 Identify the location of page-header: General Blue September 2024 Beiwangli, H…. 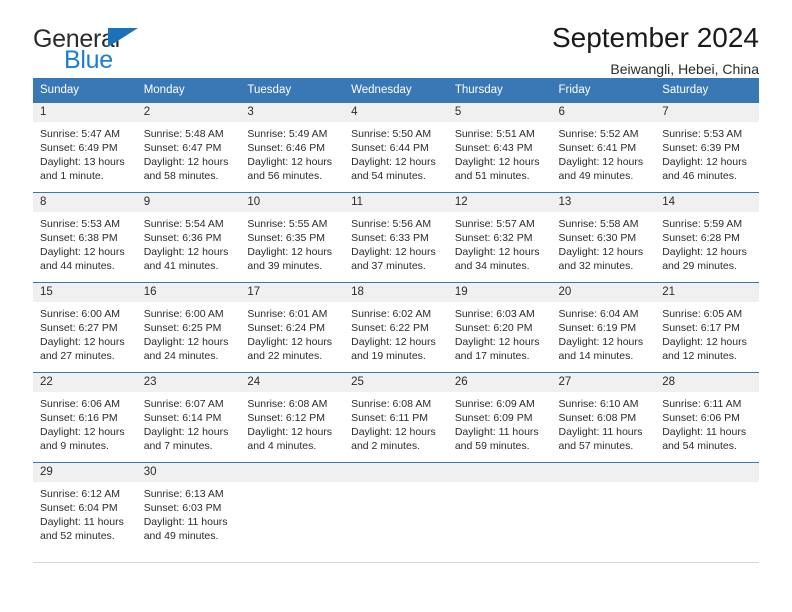
(396, 39).